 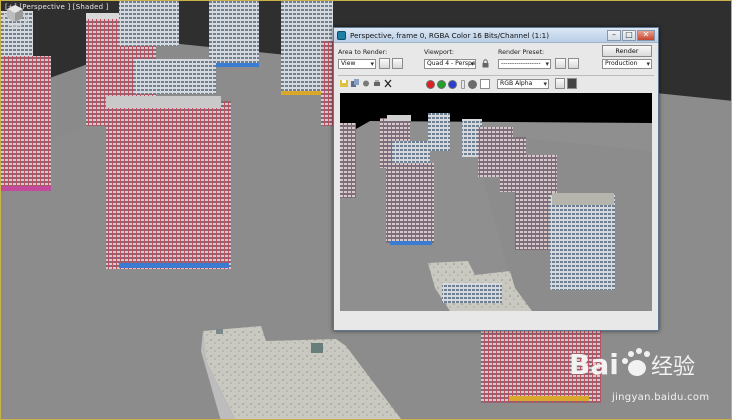 I want to click on viewport-dropdown: Quad 4 - Perspec, so click(x=450, y=64).